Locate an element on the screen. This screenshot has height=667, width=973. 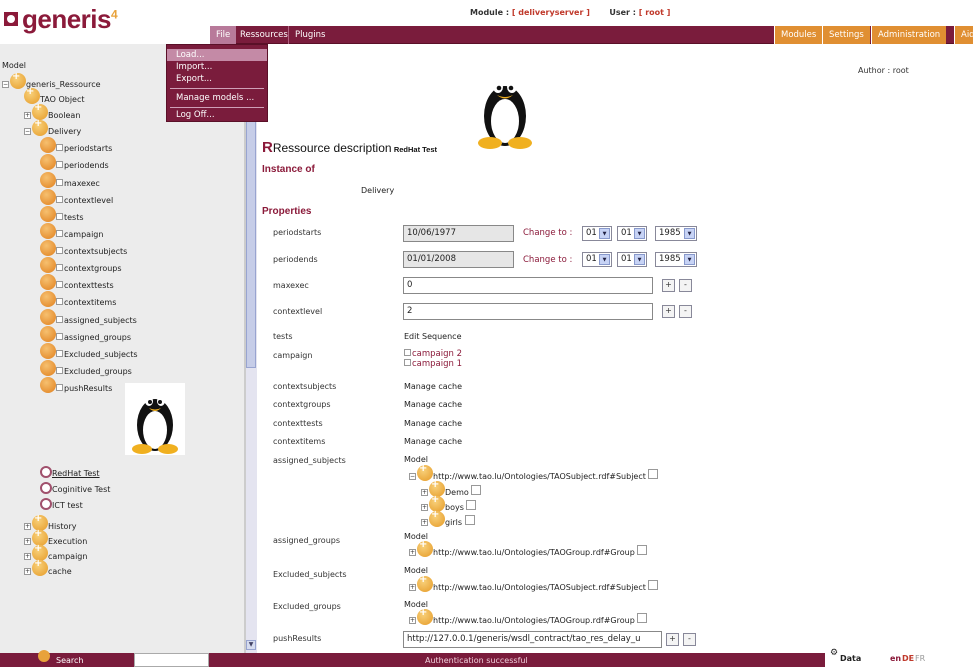
tree-prop-contexttests: contexttests is located at coordinates (77, 282).